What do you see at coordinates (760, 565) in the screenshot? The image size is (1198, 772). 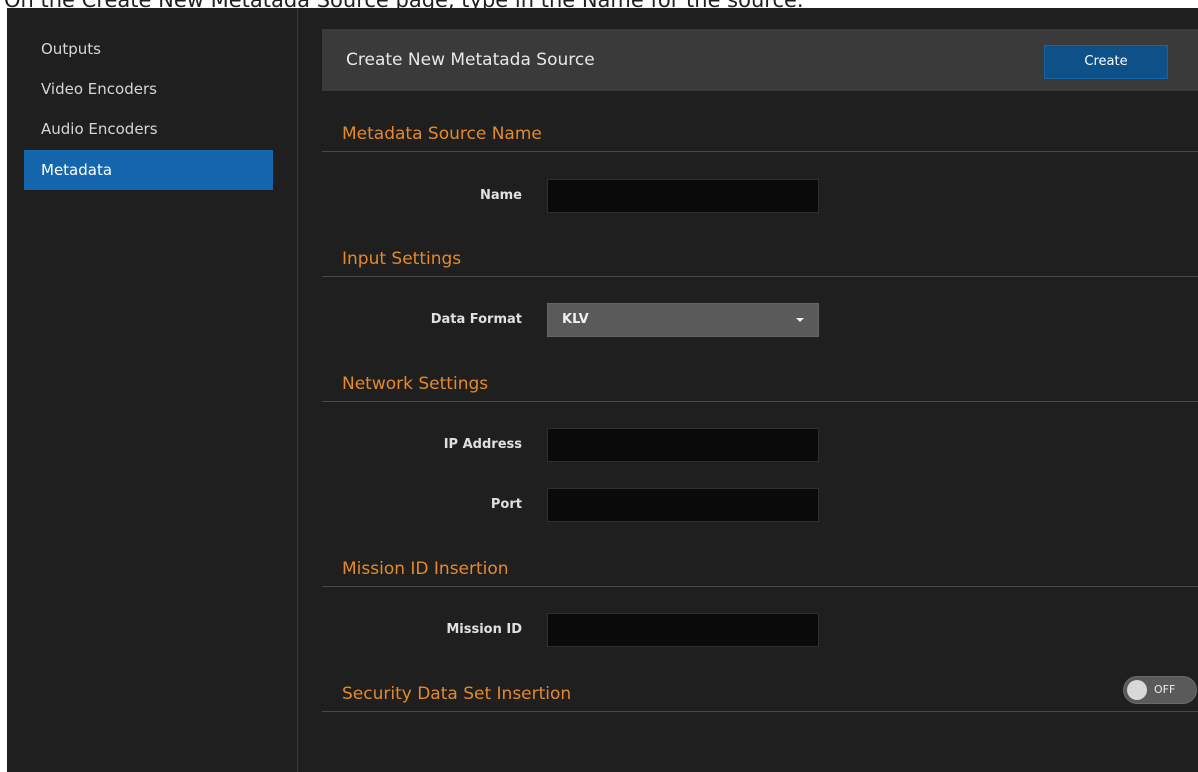 I see `section-mission-id-insertion: Mission ID Insertion` at bounding box center [760, 565].